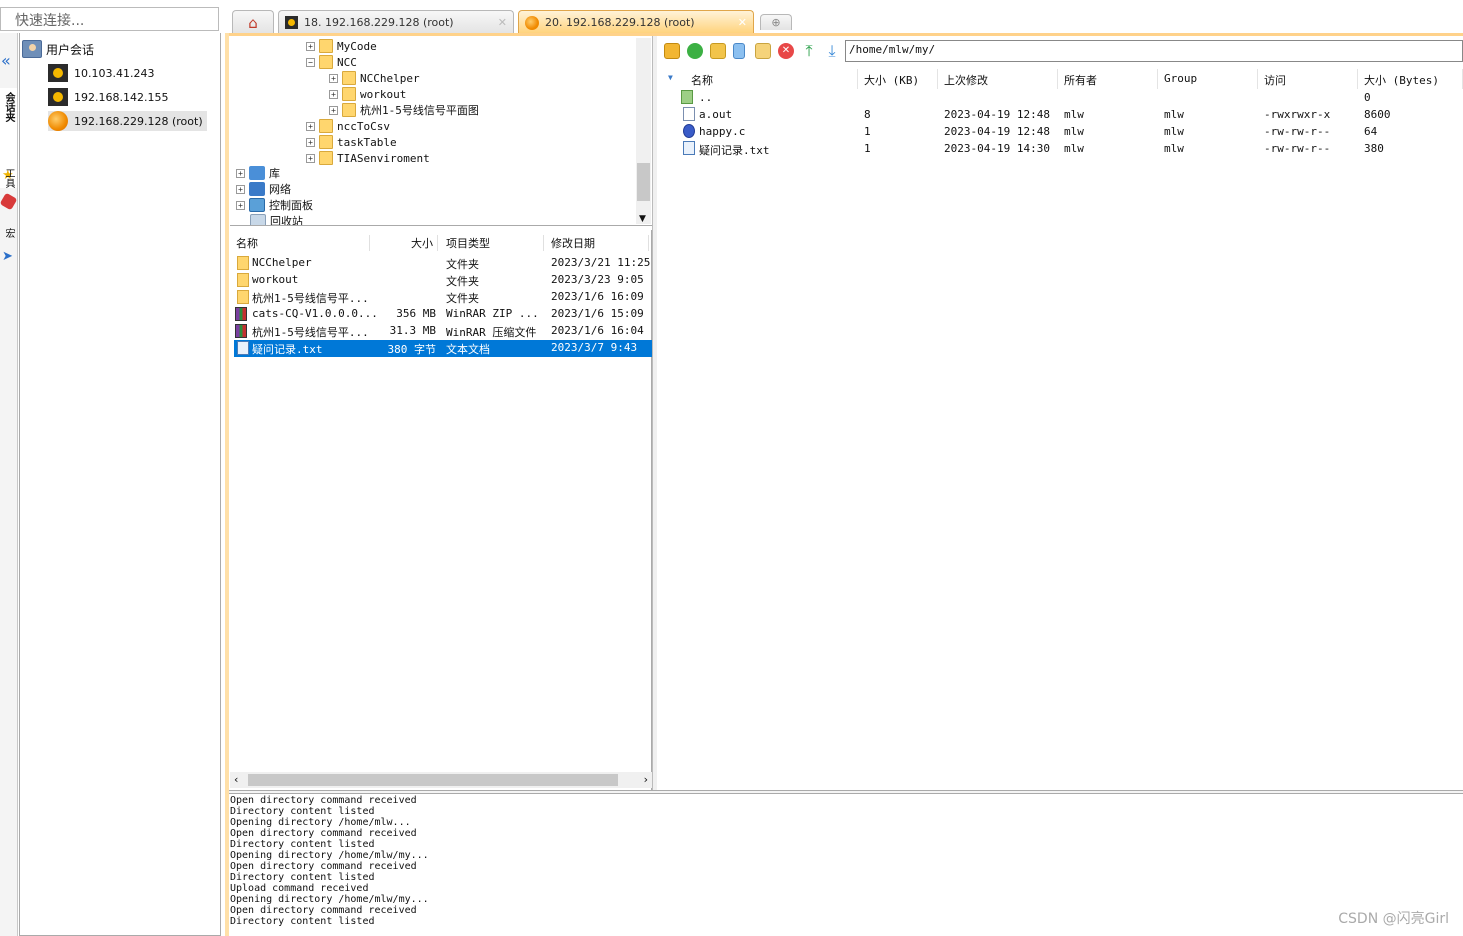 This screenshot has width=1463, height=936. Describe the element at coordinates (443, 297) in the screenshot. I see `table-row: 杭州1-5号线信号平... 文件夹 2023/1/6 16:09` at that location.